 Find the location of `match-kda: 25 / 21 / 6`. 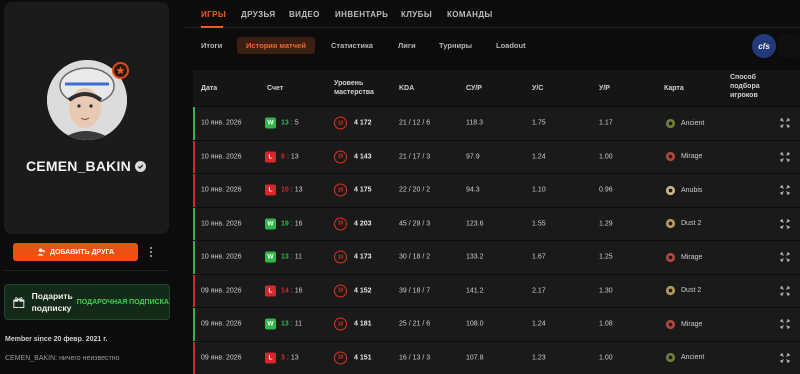

match-kda: 25 / 21 / 6 is located at coordinates (415, 324).